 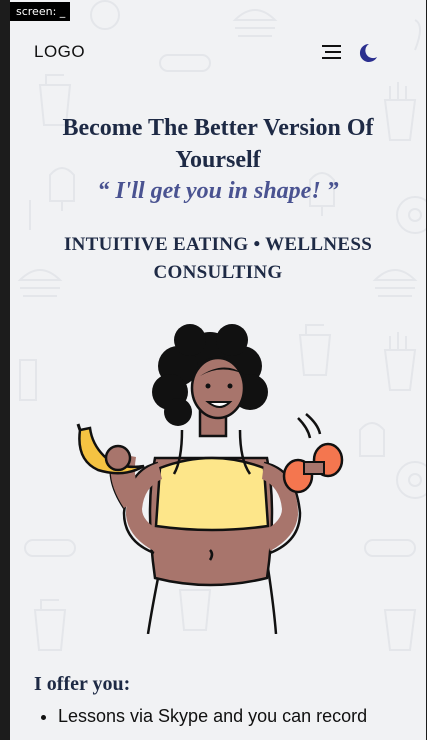 What do you see at coordinates (367, 53) in the screenshot?
I see `moon-icon` at bounding box center [367, 53].